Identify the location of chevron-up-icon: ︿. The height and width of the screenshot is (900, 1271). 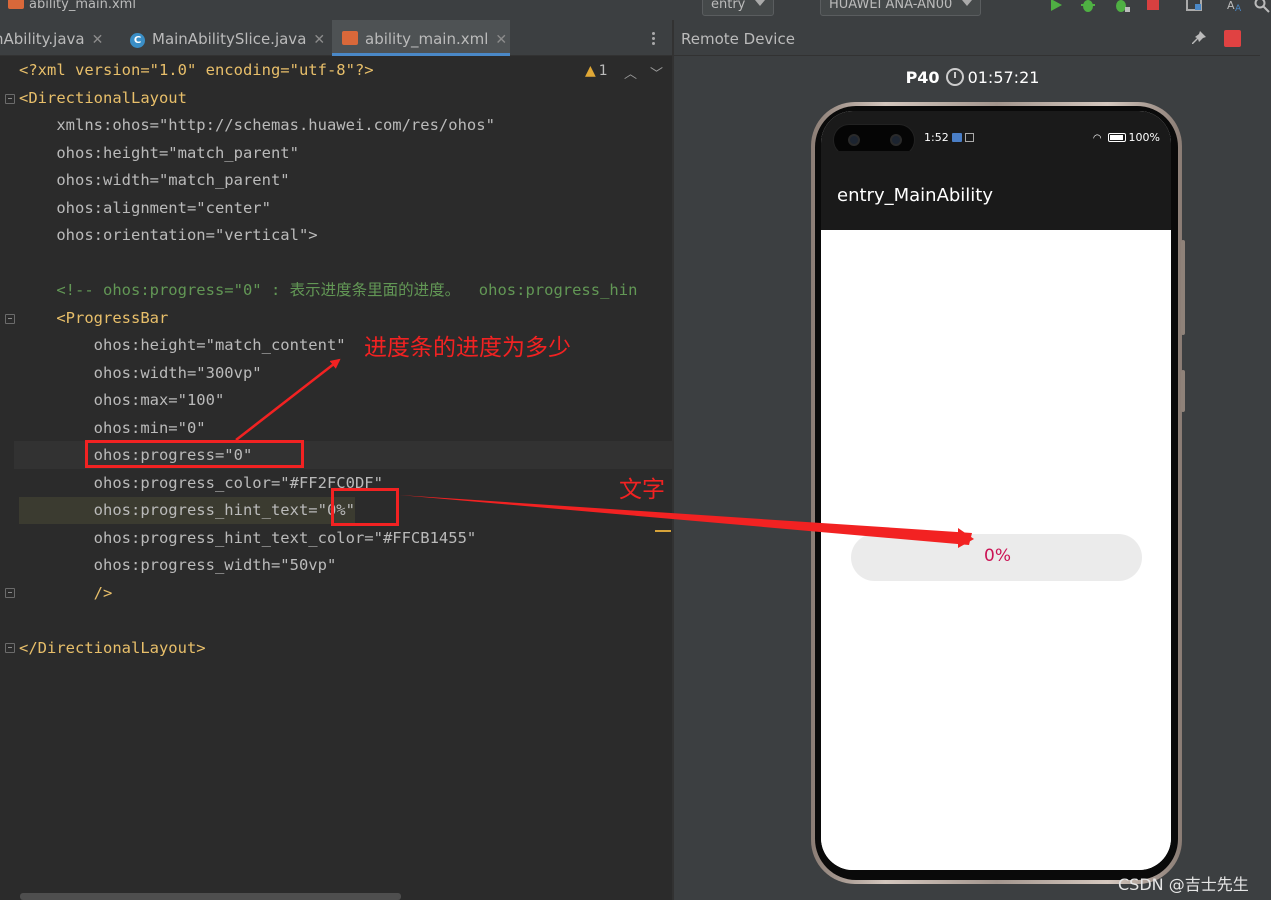
(630, 72).